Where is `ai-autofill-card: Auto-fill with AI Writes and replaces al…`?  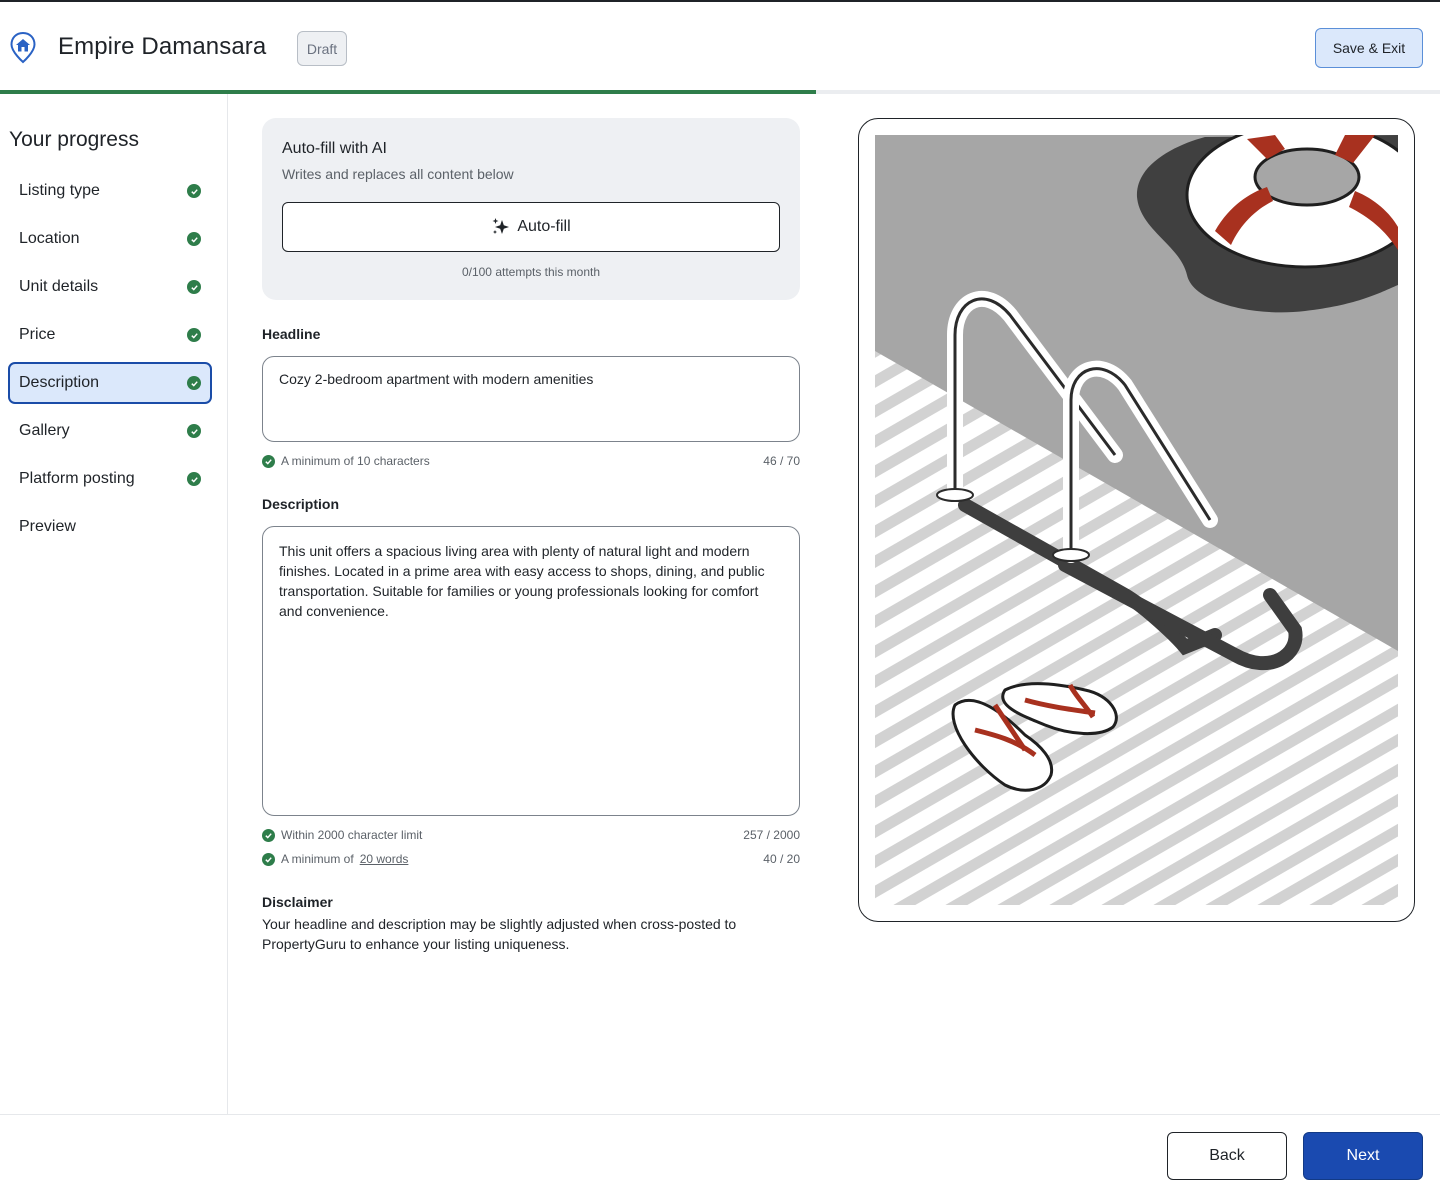 ai-autofill-card: Auto-fill with AI Writes and replaces al… is located at coordinates (531, 209).